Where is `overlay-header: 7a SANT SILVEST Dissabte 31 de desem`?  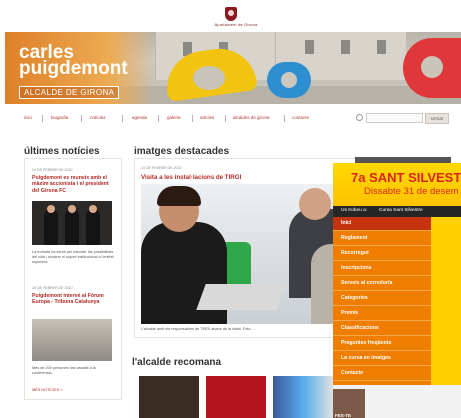
overlay-header: 7a SANT SILVEST Dissabte 31 de desem is located at coordinates (397, 184).